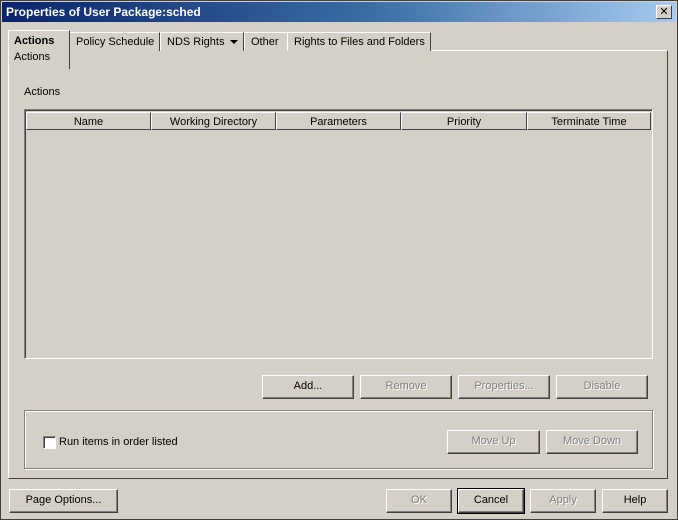 Image resolution: width=678 pixels, height=520 pixels. I want to click on tab-nds-rights: NDS Rights, so click(202, 41).